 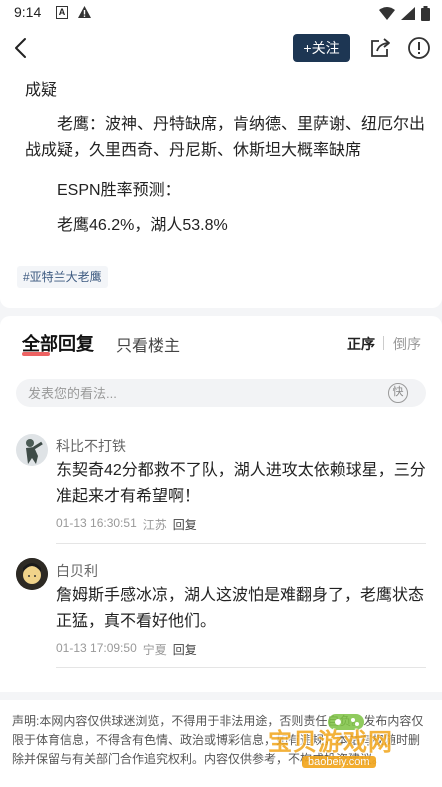 I want to click on watermark-text: 宝贝游戏网, so click(x=330, y=742).